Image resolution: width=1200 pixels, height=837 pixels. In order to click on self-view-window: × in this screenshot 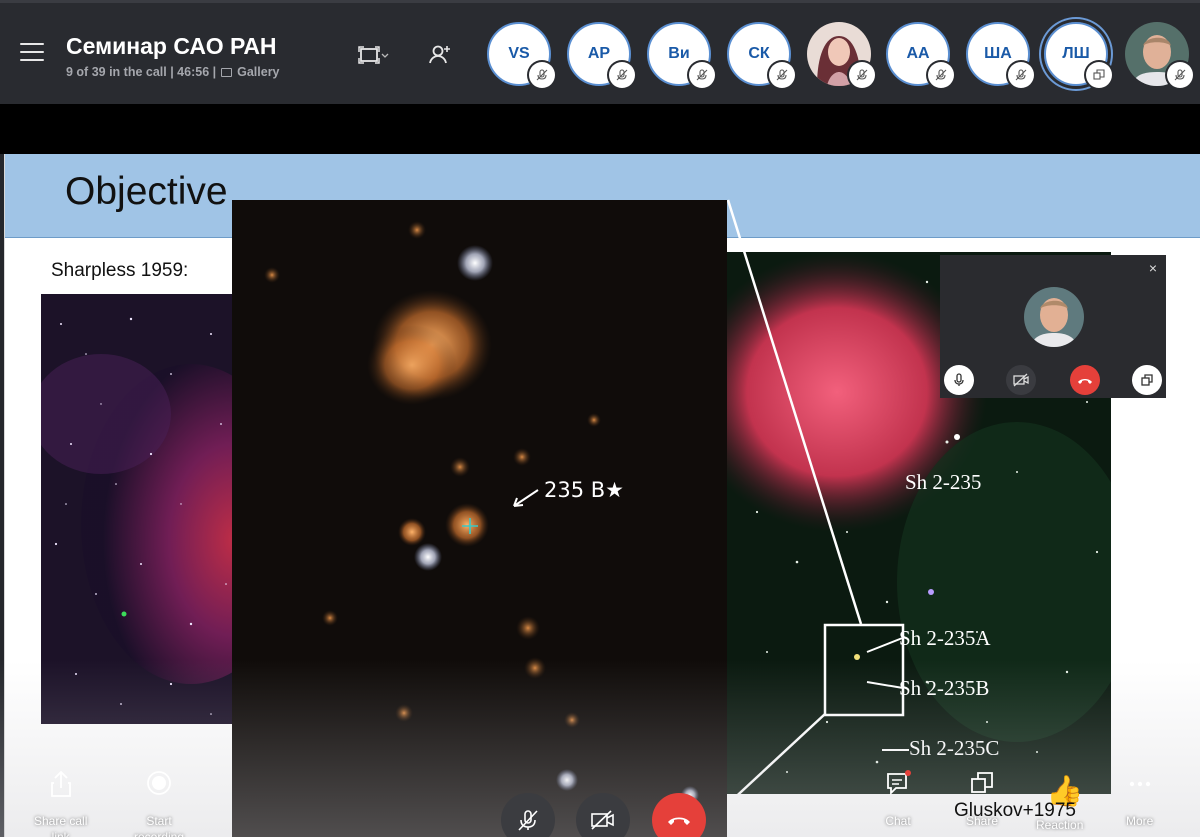, I will do `click(1053, 326)`.